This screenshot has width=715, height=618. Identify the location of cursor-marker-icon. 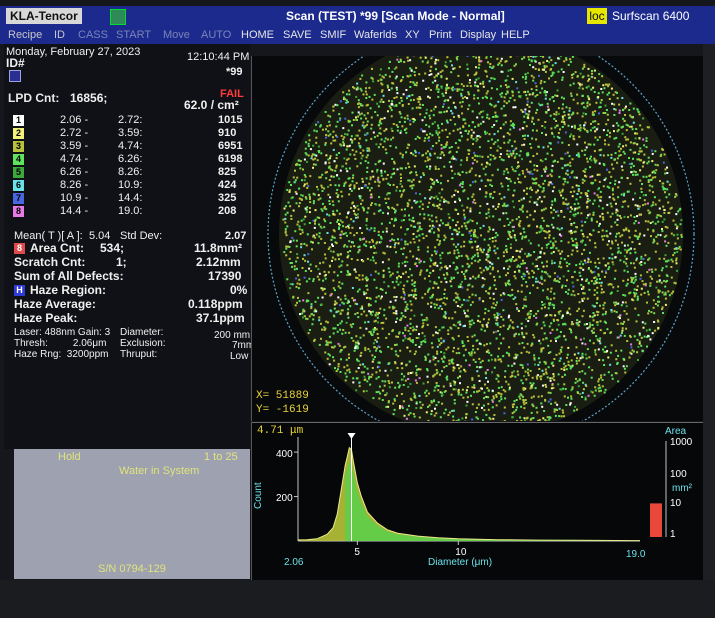
(351, 436).